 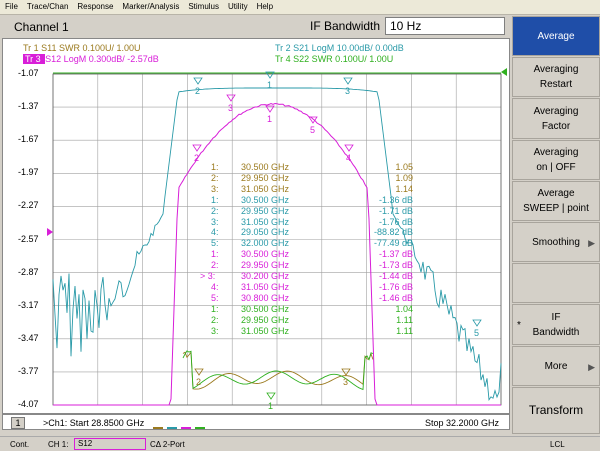 What do you see at coordinates (404, 167) in the screenshot?
I see `marker-value: 1.05` at bounding box center [404, 167].